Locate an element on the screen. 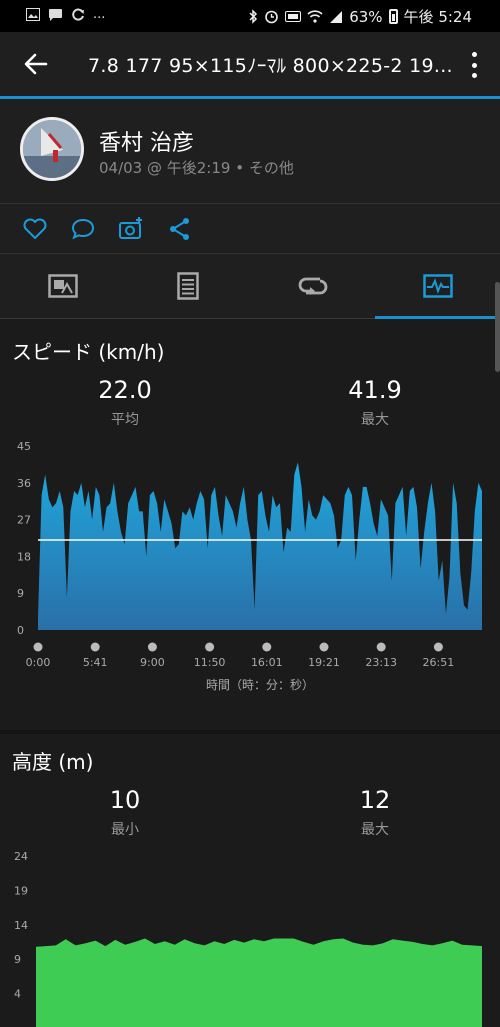 This screenshot has width=500, height=1027. summary-icon is located at coordinates (62, 286).